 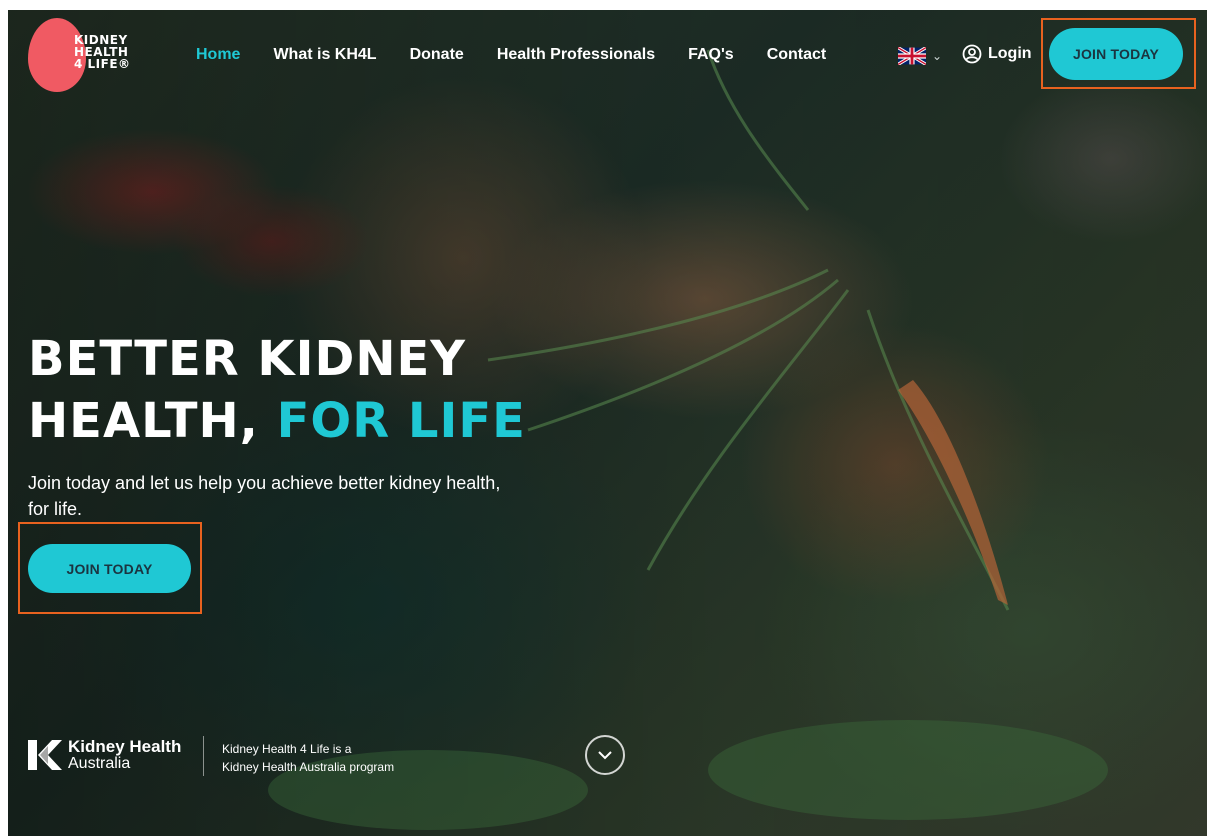 I want to click on nav-item-health-professionals: Health Professionals, so click(x=576, y=55).